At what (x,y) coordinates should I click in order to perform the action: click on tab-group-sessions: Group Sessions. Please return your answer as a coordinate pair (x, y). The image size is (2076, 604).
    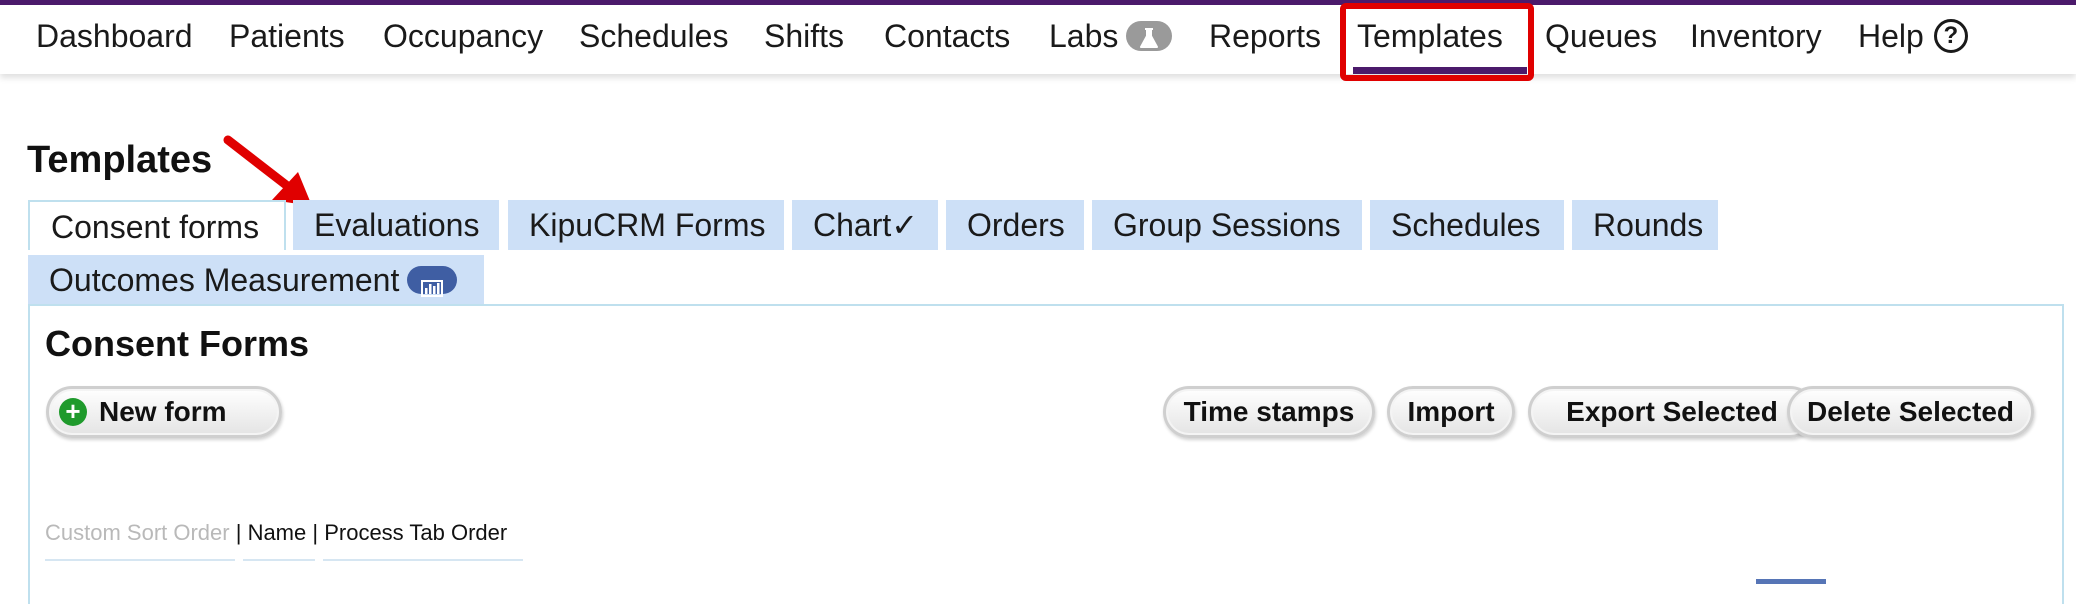
    Looking at the image, I should click on (1227, 225).